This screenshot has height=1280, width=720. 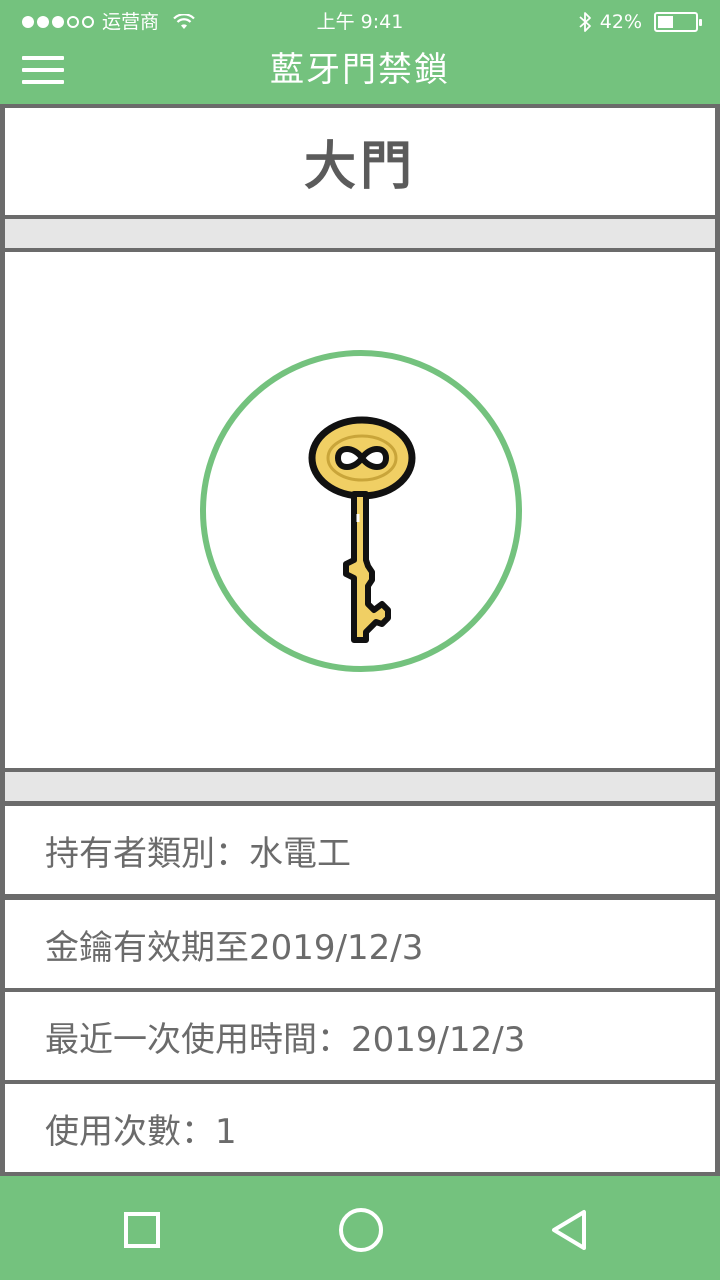 I want to click on square-recents-icon, so click(x=142, y=1230).